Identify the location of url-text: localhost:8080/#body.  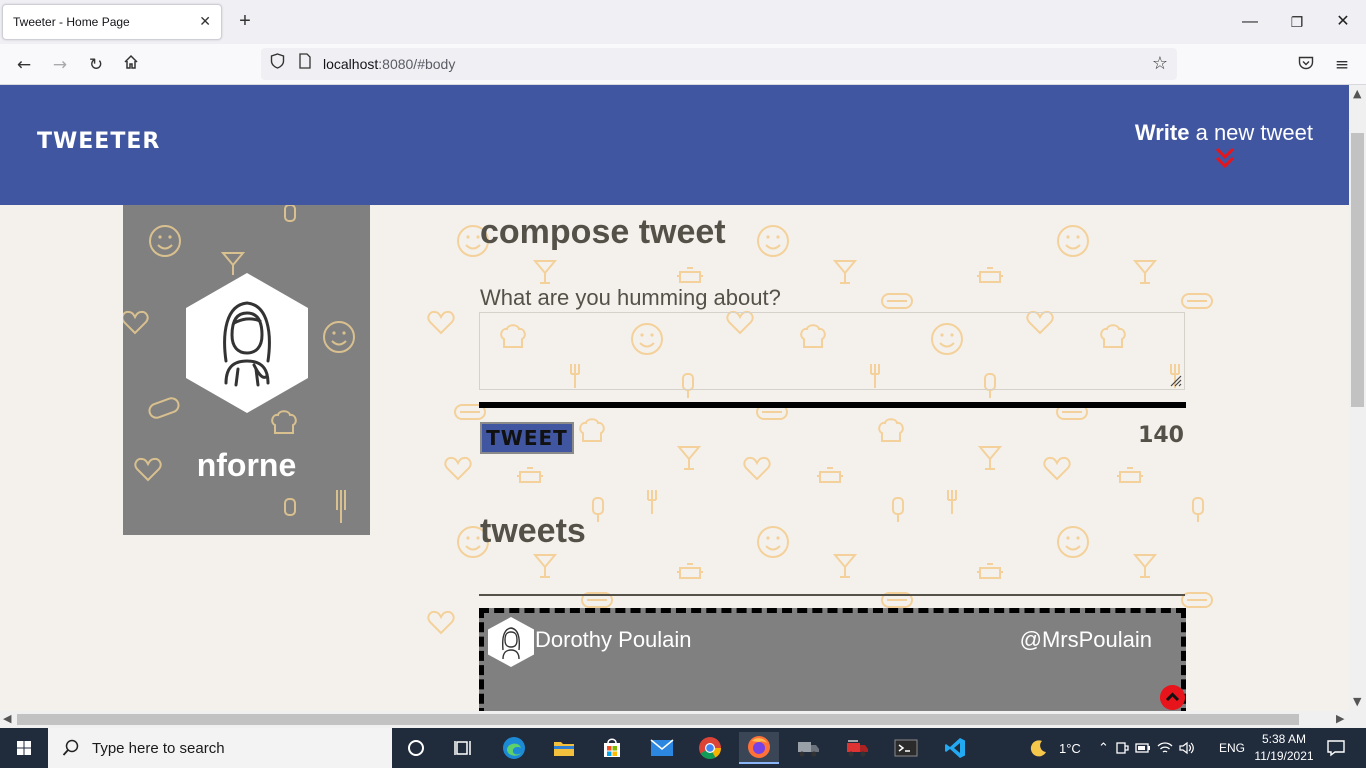
(389, 64).